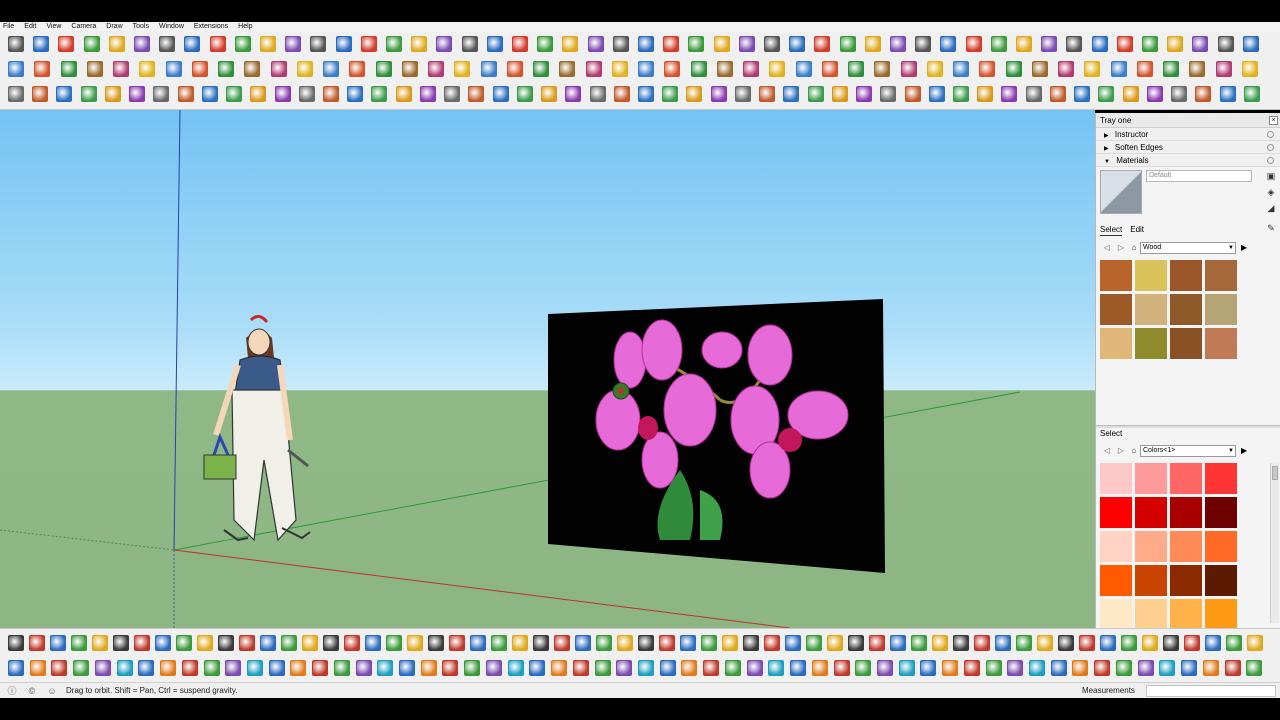  Describe the element at coordinates (1188, 160) in the screenshot. I see `section-materials: ▼ Materials` at that location.